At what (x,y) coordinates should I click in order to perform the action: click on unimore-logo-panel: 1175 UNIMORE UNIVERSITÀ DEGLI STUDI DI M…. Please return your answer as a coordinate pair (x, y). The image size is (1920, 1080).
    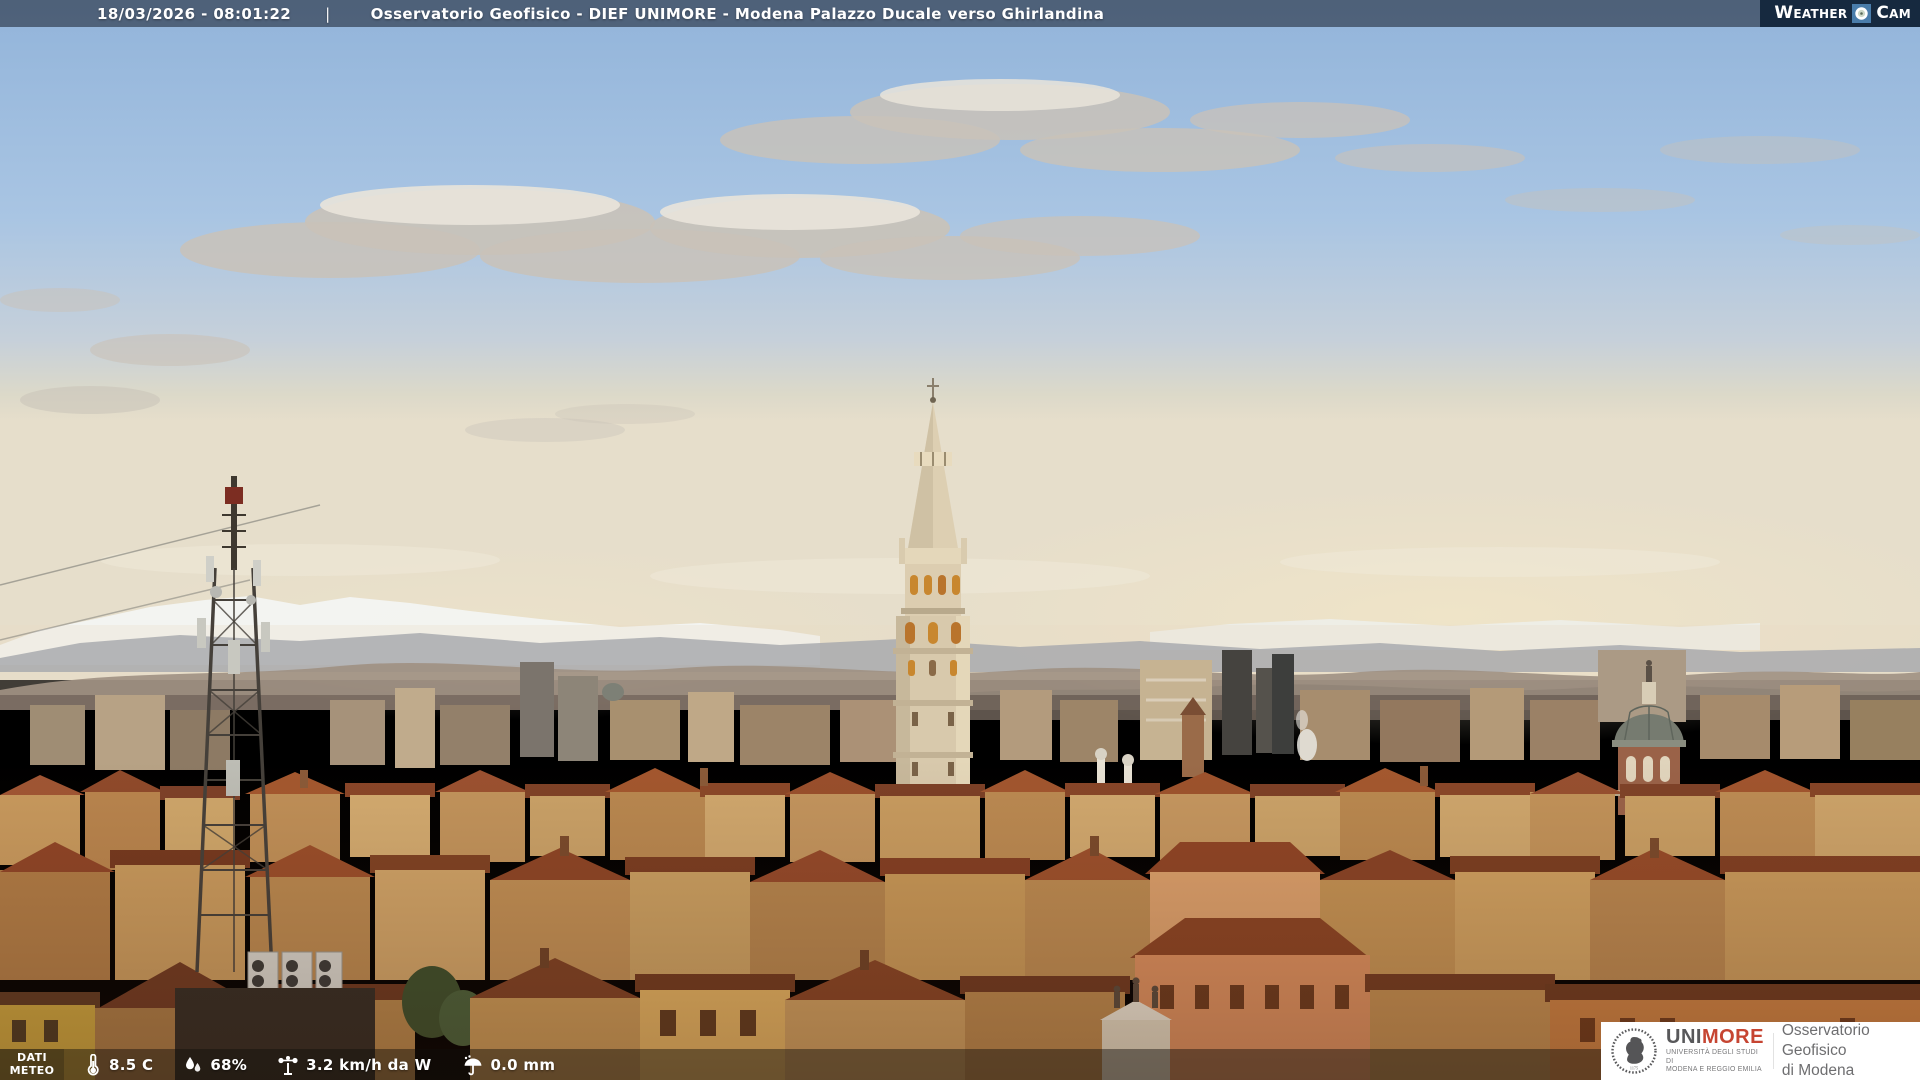
    Looking at the image, I should click on (1760, 1051).